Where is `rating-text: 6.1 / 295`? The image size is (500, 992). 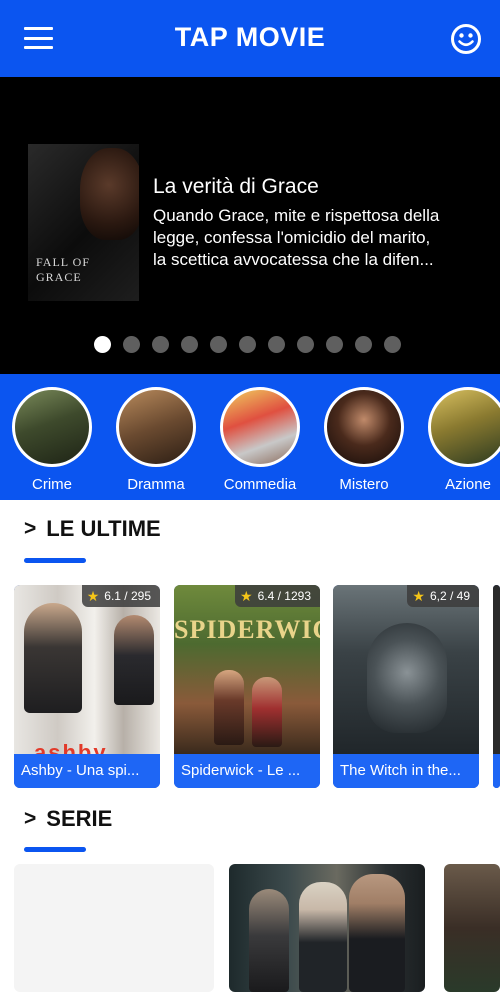
rating-text: 6.1 / 295 is located at coordinates (127, 596).